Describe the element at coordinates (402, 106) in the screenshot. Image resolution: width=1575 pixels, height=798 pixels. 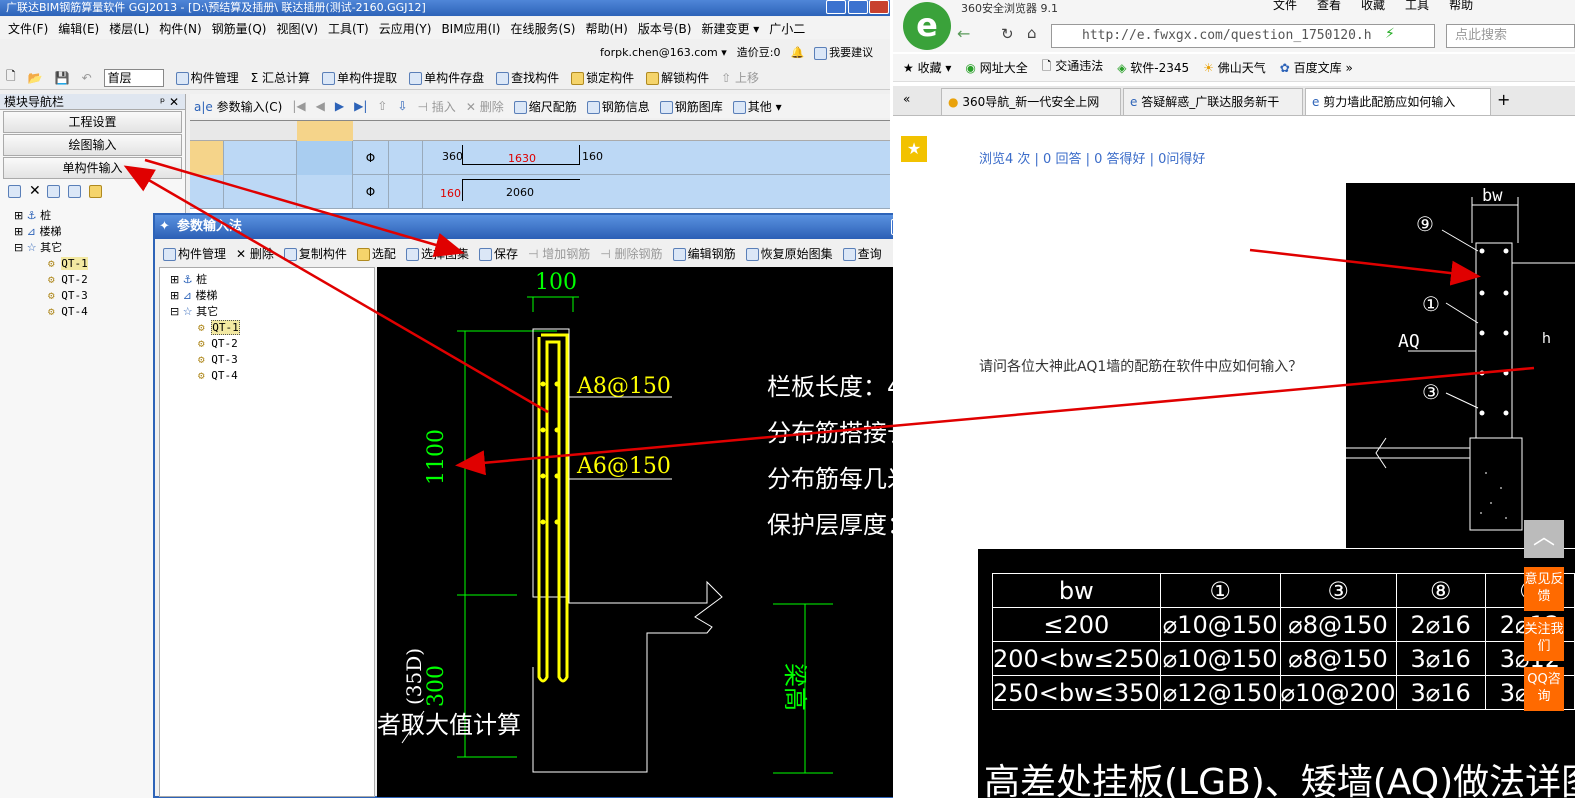
I see `move-down-icon: ⇩` at that location.